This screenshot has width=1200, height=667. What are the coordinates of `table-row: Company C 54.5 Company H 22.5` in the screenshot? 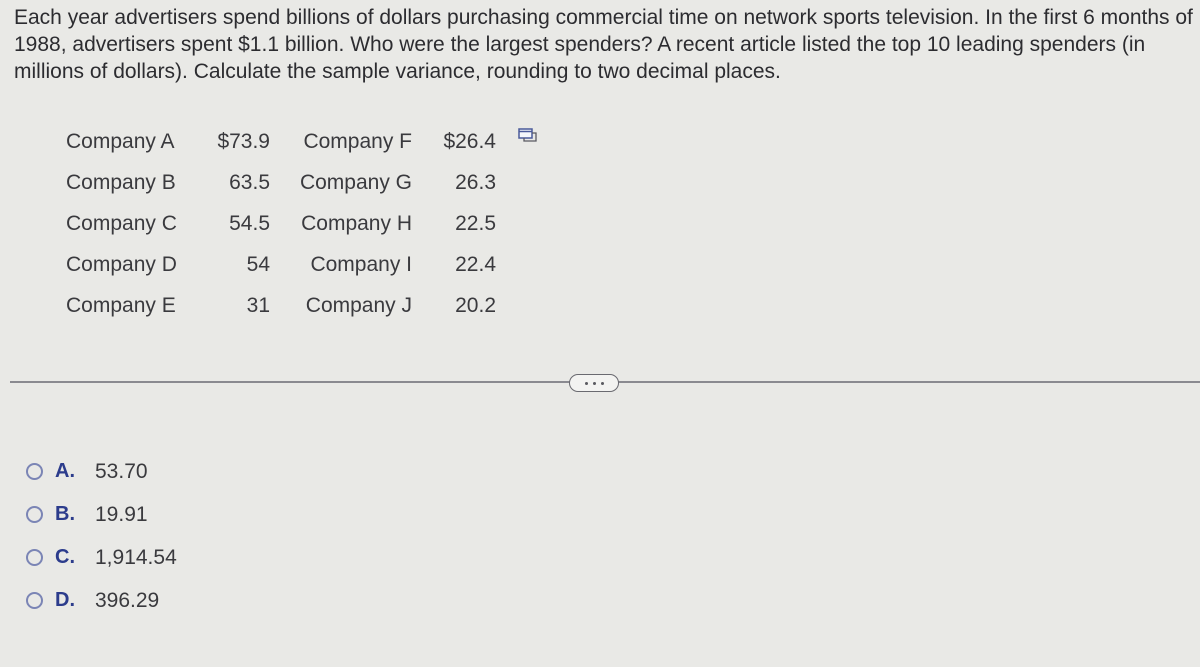 It's located at (286, 228).